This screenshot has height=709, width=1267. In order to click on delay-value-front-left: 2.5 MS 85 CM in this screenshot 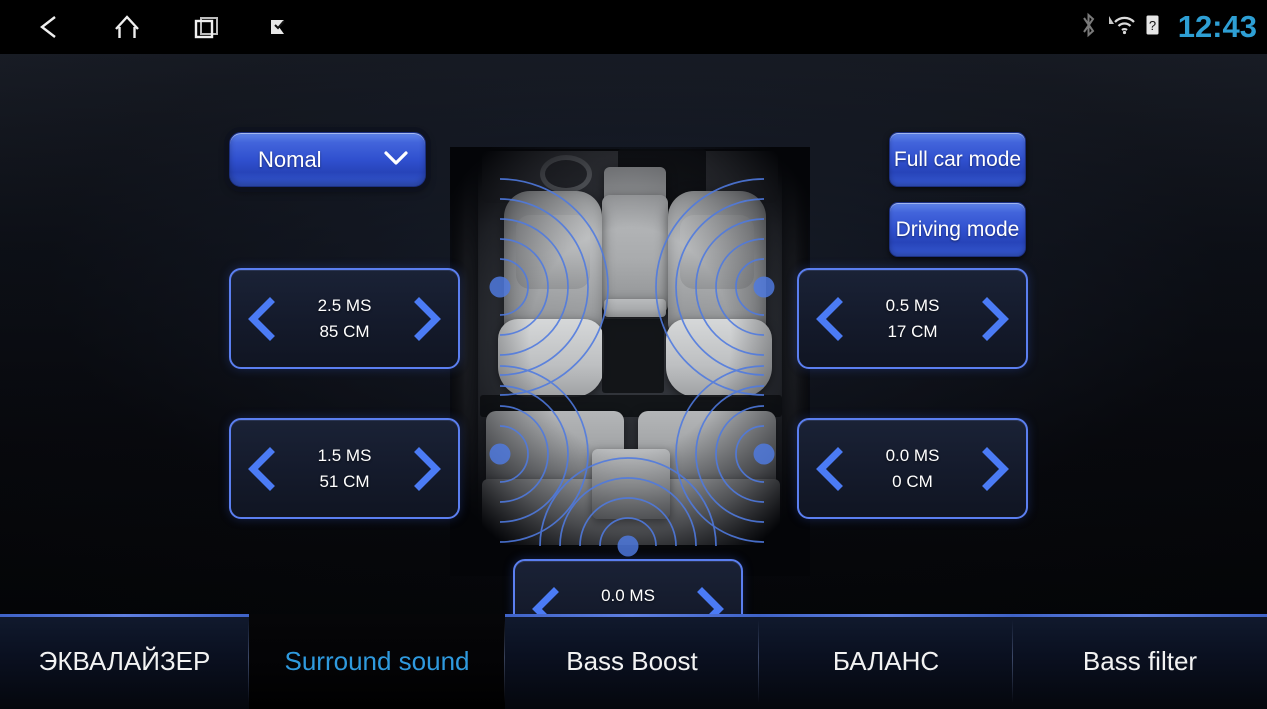, I will do `click(345, 319)`.